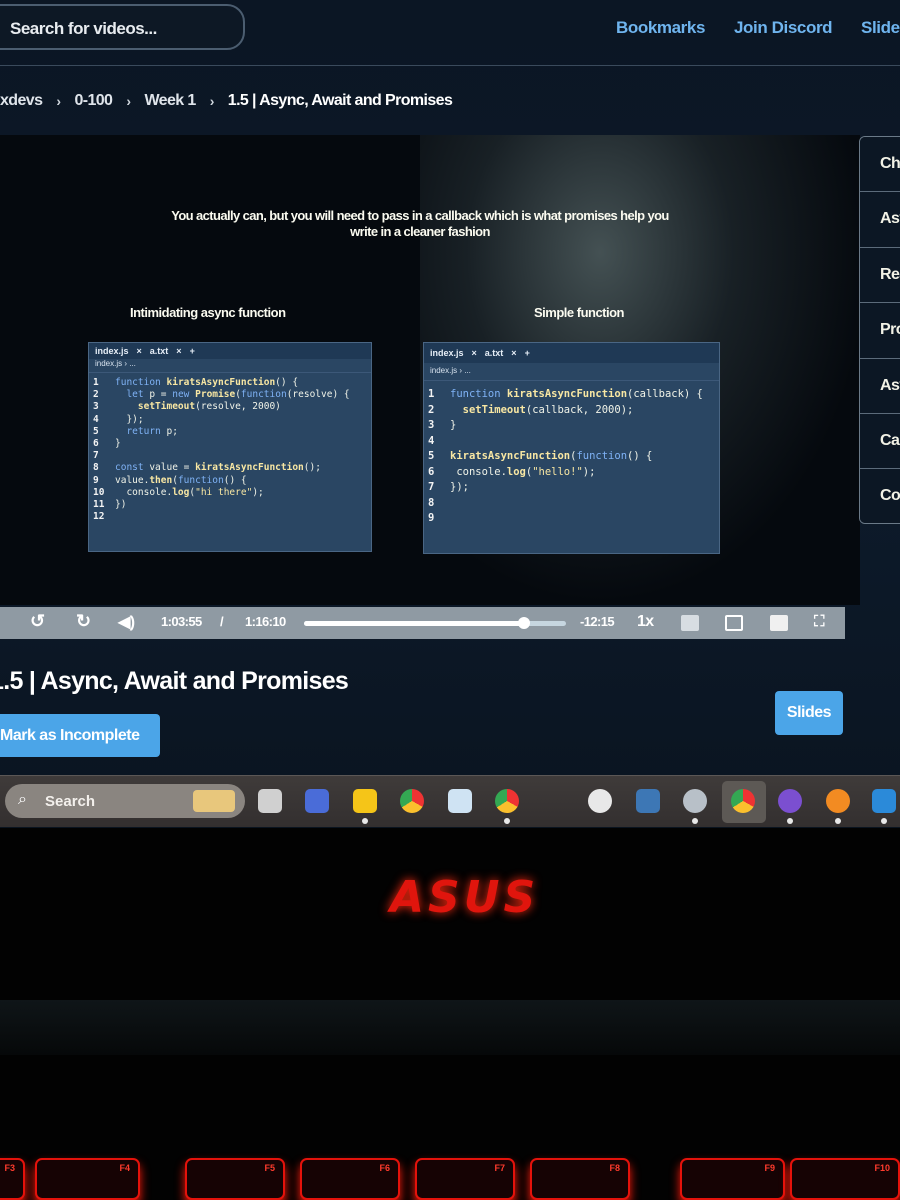 The width and height of the screenshot is (900, 1200). What do you see at coordinates (265, 621) in the screenshot?
I see `duration: 1:16:10` at bounding box center [265, 621].